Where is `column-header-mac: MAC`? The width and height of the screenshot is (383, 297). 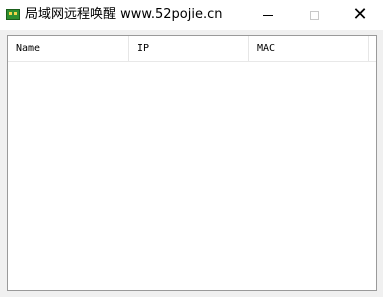
column-header-mac: MAC is located at coordinates (309, 48).